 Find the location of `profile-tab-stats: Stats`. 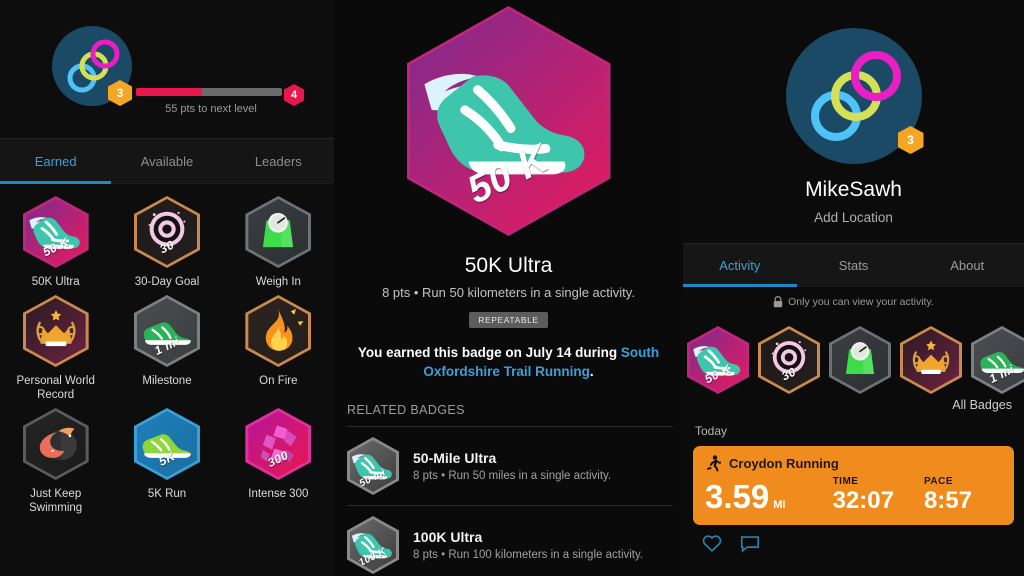

profile-tab-stats: Stats is located at coordinates (854, 265).